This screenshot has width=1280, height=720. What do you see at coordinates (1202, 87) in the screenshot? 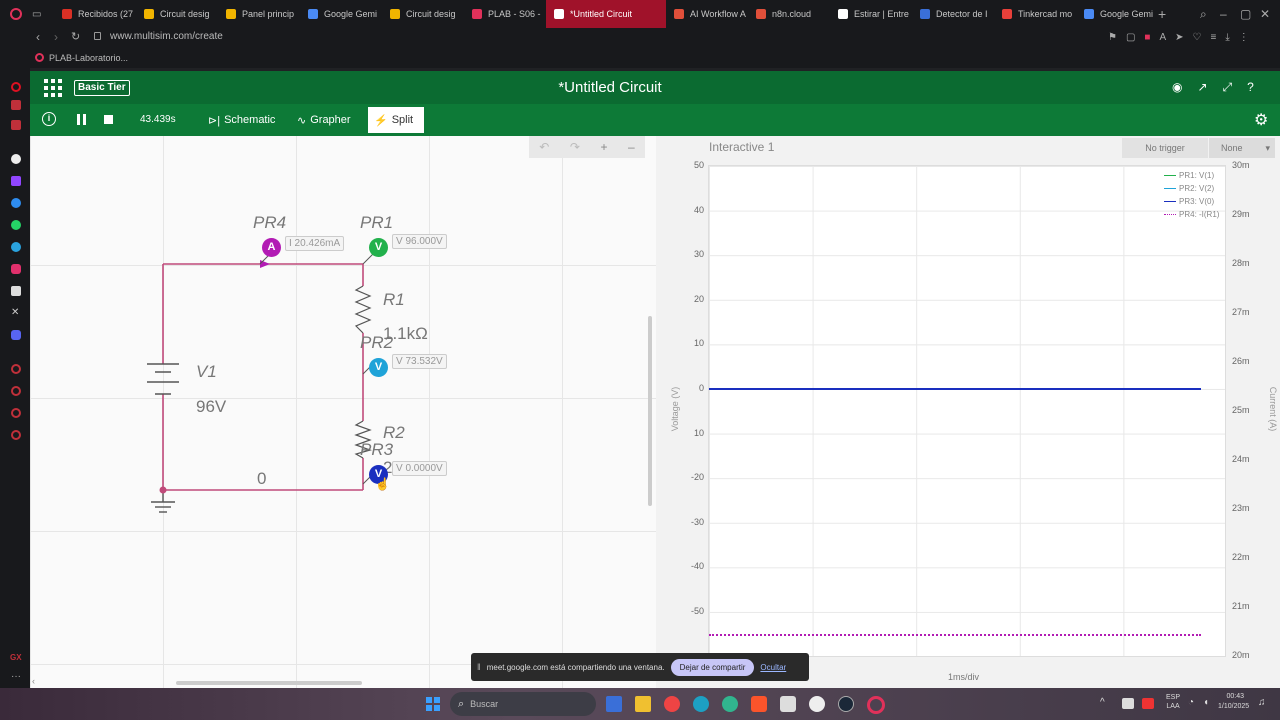
I see `share-icon: ↗` at bounding box center [1202, 87].